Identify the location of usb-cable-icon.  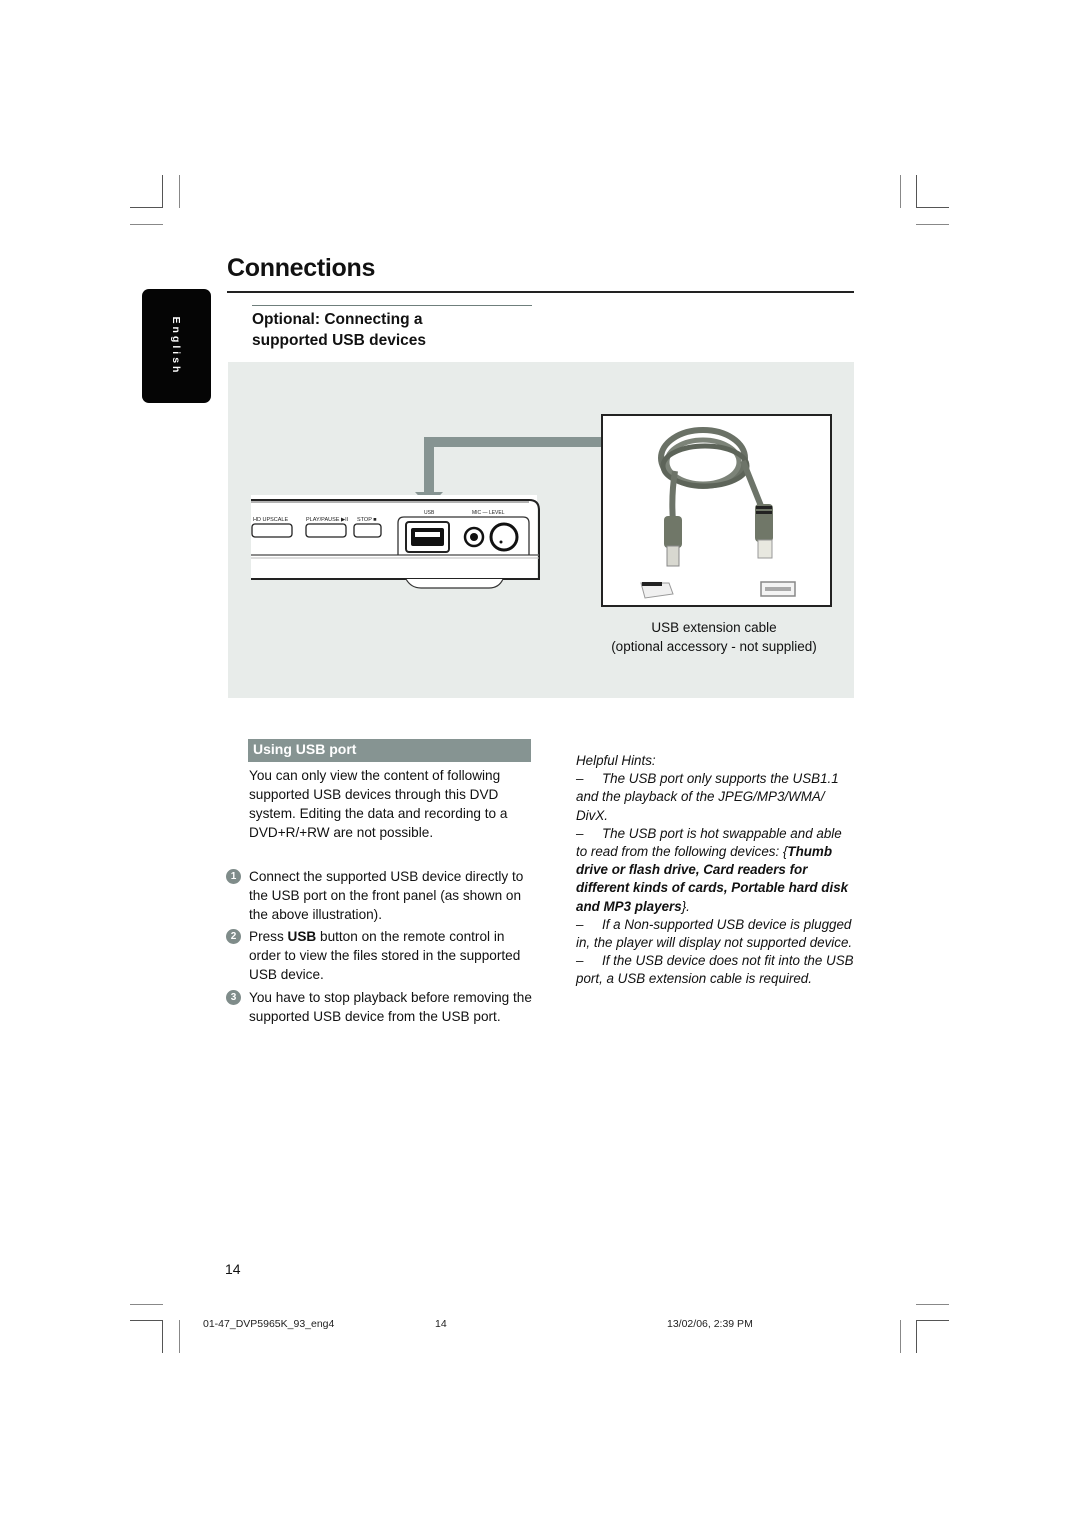
(718, 513).